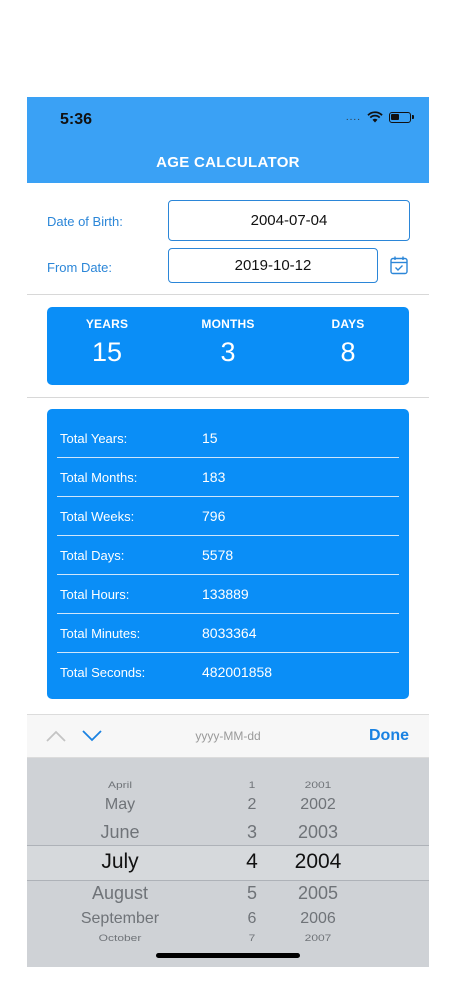  I want to click on table-row: Total Days: 5578, so click(228, 555).